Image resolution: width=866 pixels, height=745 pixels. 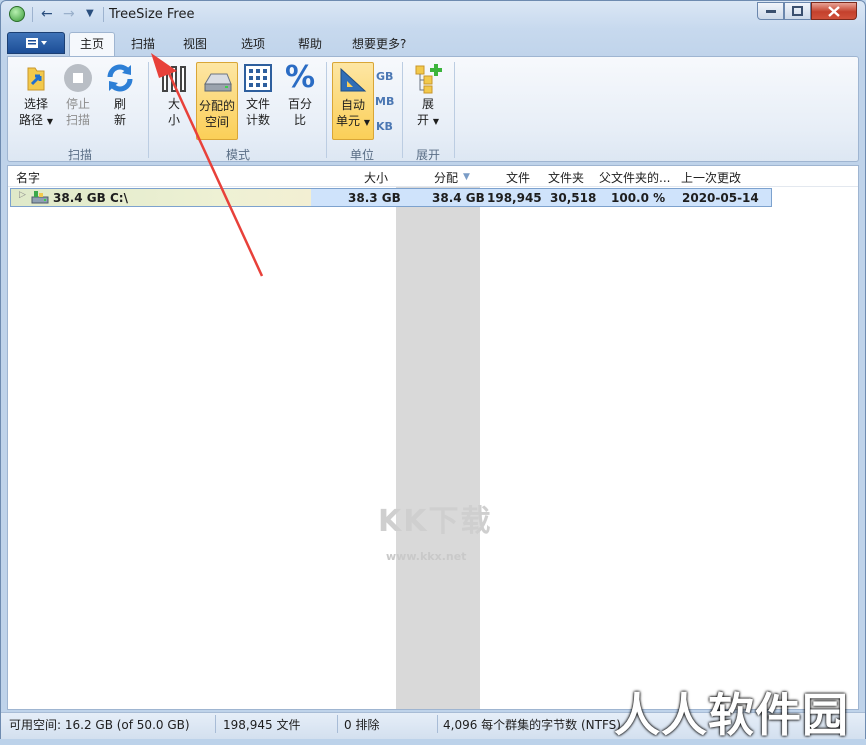 What do you see at coordinates (731, 715) in the screenshot?
I see `corner-watermark: 人人软件园` at bounding box center [731, 715].